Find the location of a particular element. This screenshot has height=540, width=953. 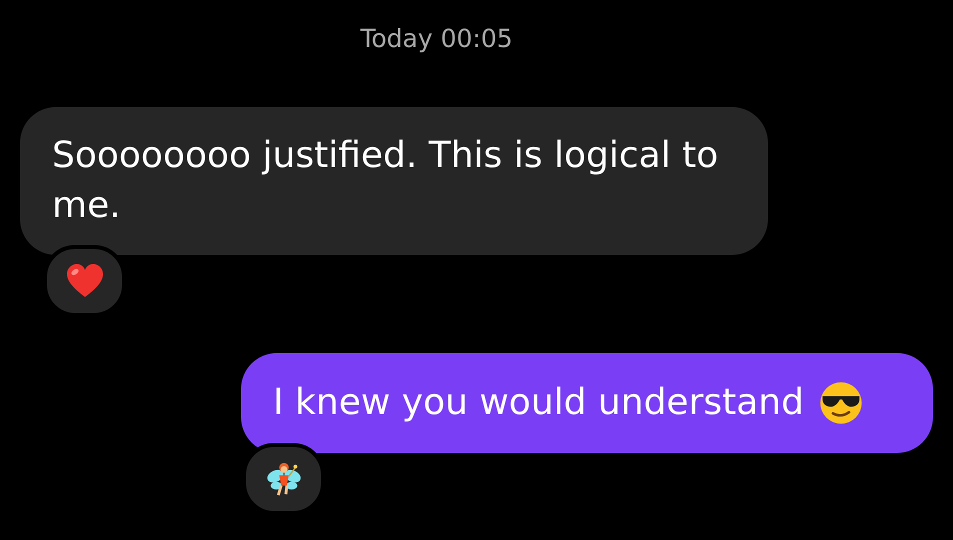

message-text: I knew you would understand is located at coordinates (538, 403).